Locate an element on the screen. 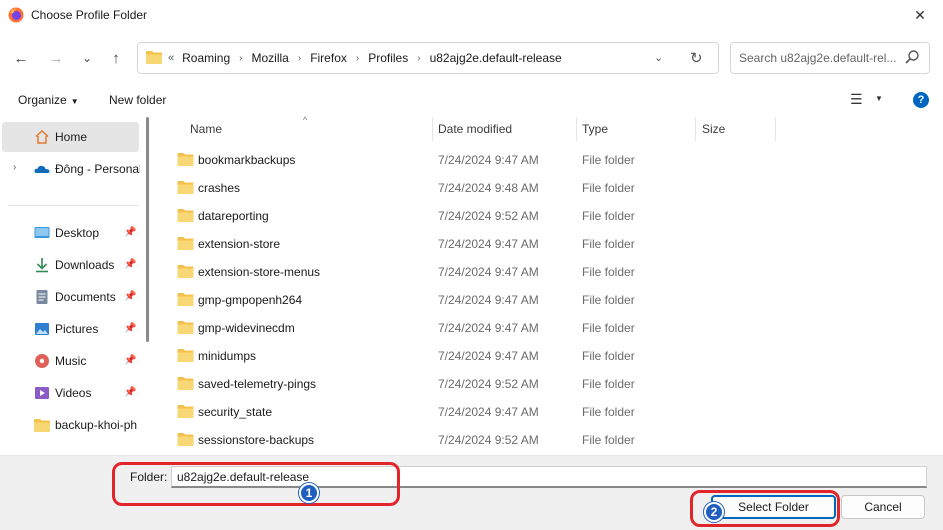 This screenshot has width=943, height=530. chevron-down-icon: ⌄ is located at coordinates (87, 58).